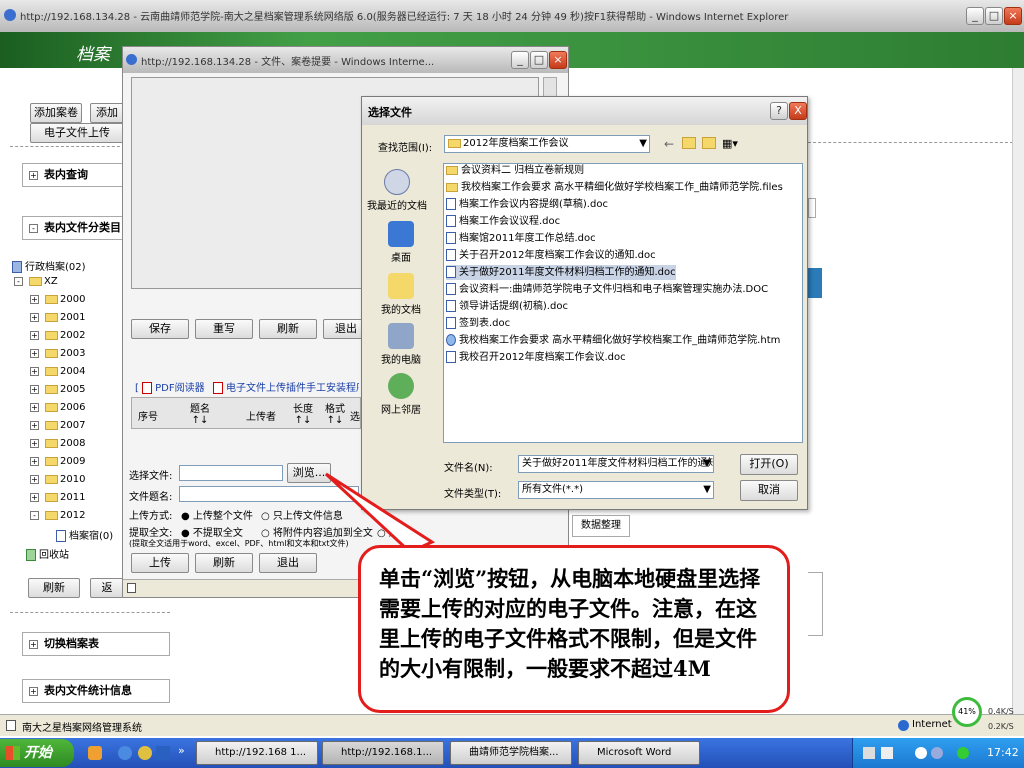 This screenshot has height=768, width=1024. Describe the element at coordinates (37, 753) in the screenshot. I see `start-button: 开始` at that location.